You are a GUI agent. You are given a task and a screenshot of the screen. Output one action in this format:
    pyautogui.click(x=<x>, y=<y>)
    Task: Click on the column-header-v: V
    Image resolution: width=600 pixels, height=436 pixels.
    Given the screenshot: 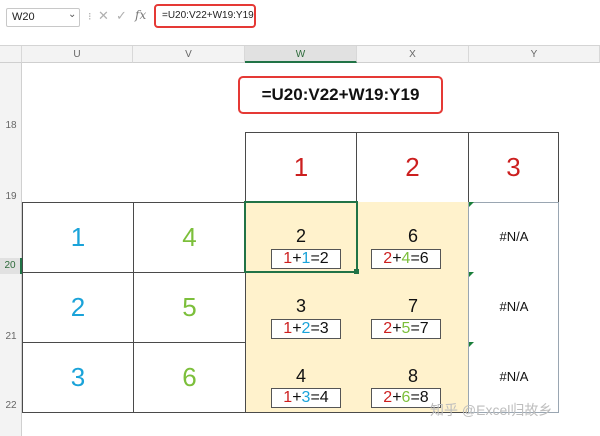 What is the action you would take?
    pyautogui.click(x=189, y=54)
    